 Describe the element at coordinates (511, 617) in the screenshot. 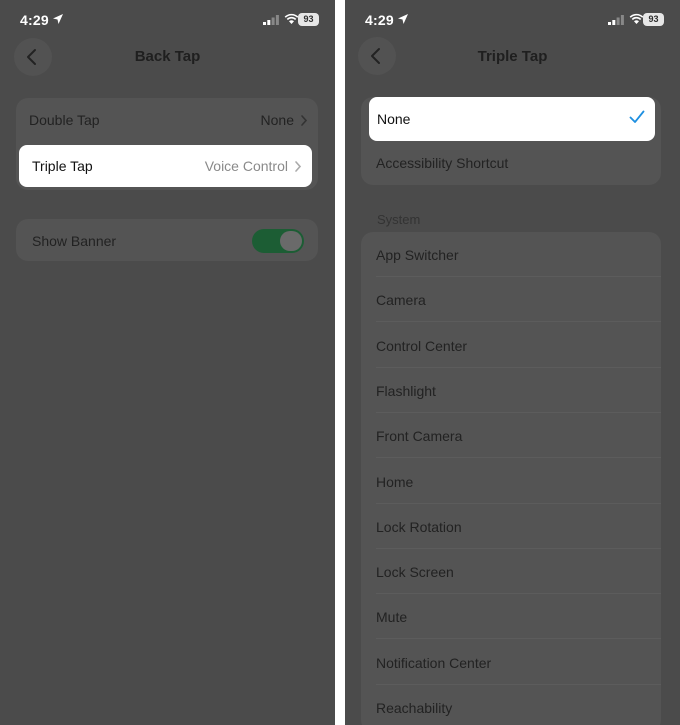

I see `option-mute: Mute` at that location.